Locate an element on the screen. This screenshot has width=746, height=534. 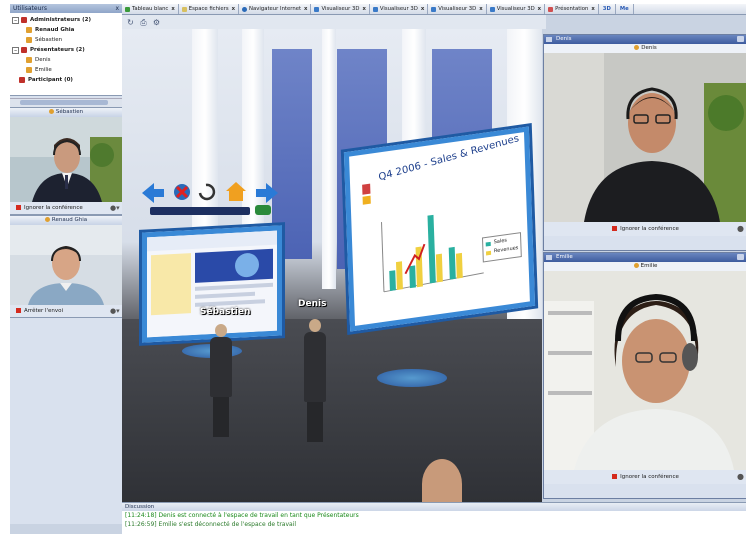
stop-label: Arrêter l'envoi is located at coordinates (44, 311).